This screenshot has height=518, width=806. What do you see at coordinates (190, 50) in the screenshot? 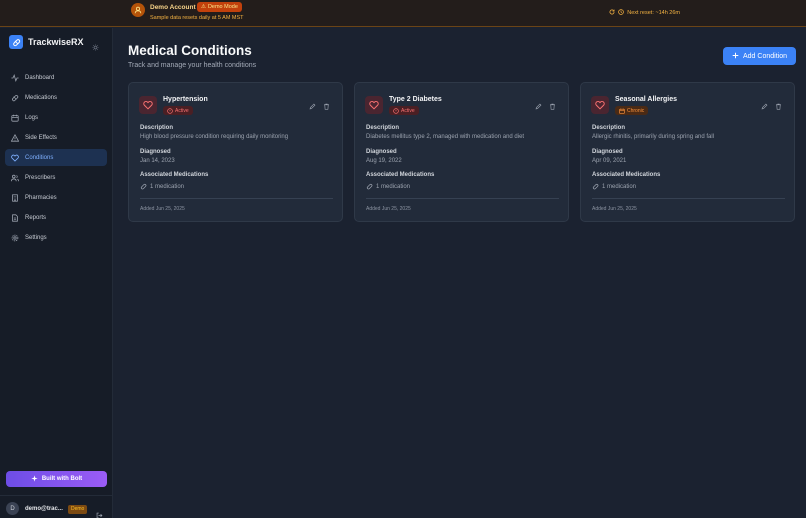
I see `page-title: Medical Conditions` at bounding box center [190, 50].